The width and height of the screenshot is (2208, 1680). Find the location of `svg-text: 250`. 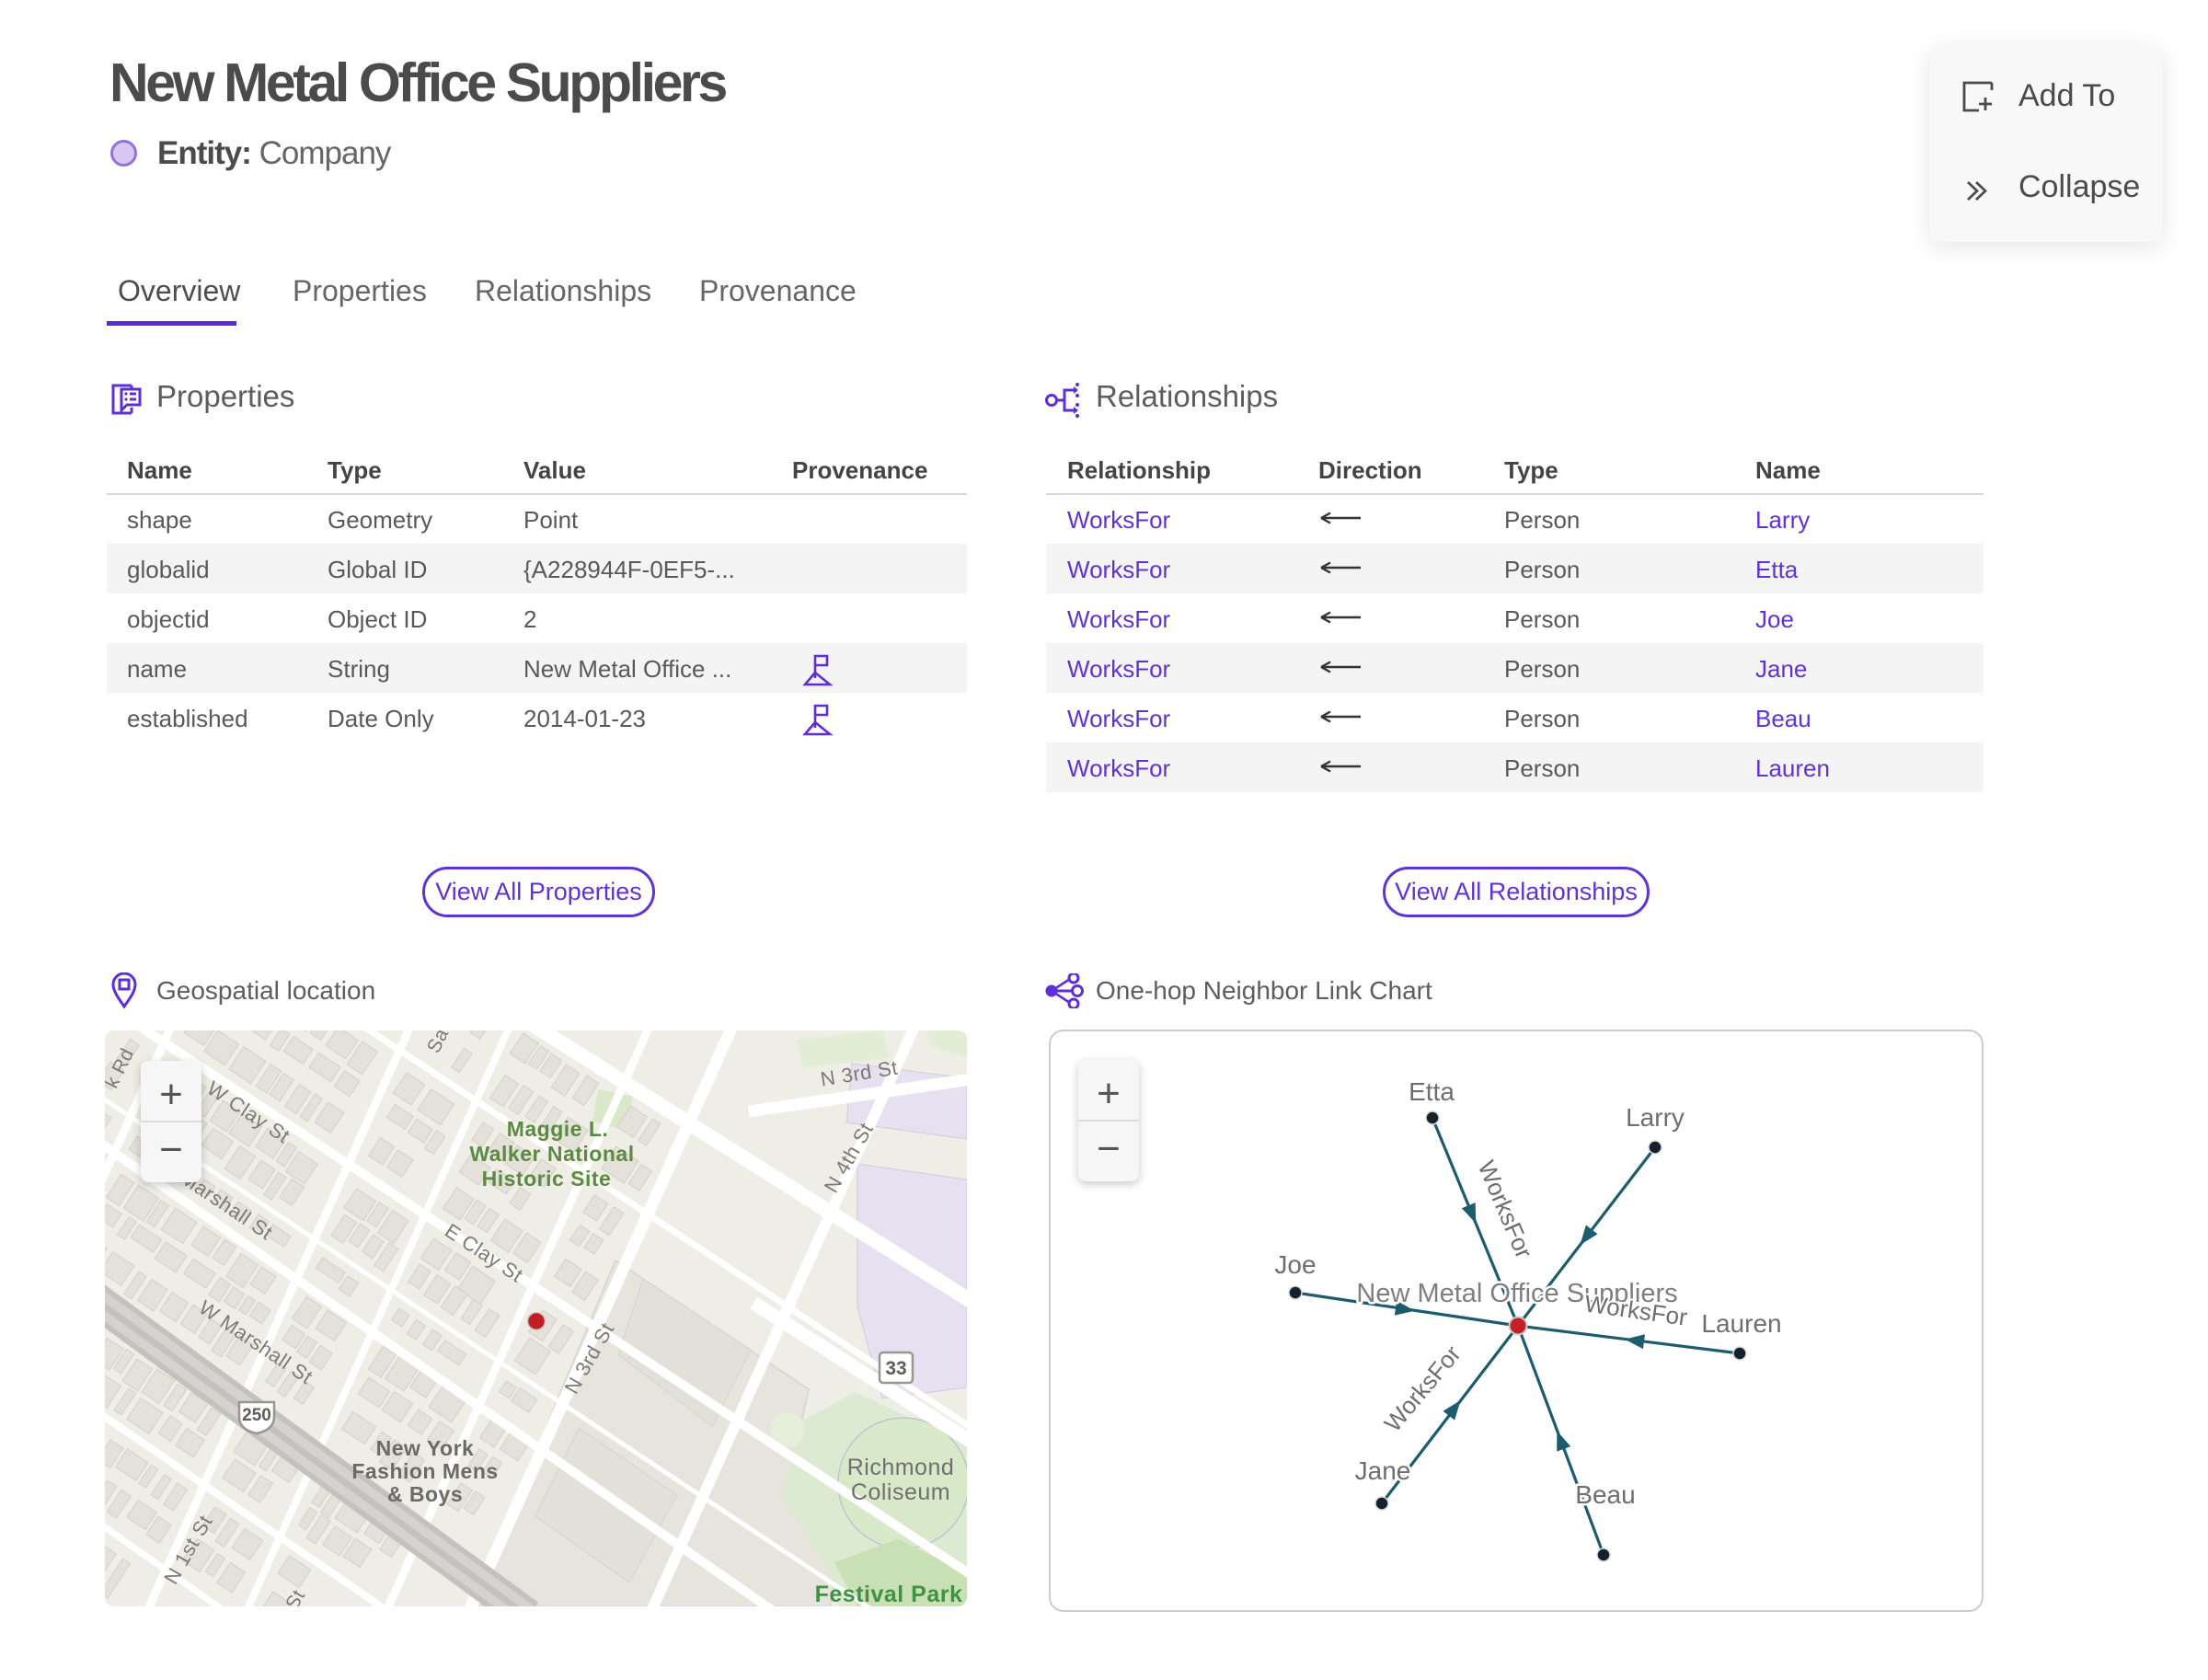

svg-text: 250 is located at coordinates (256, 1415).